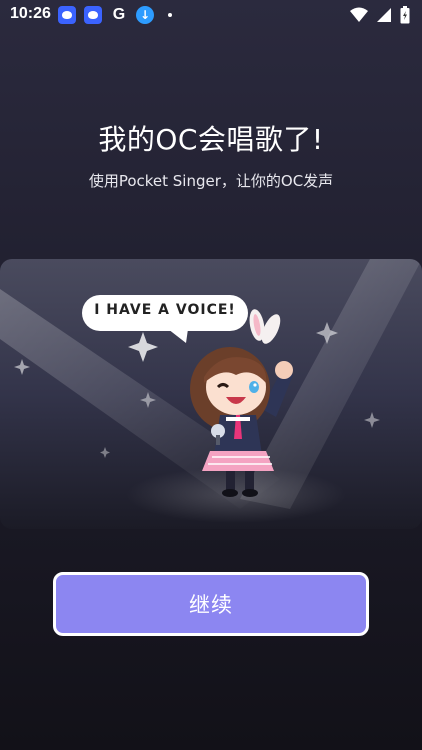  I want to click on status-bar: 10:26 G, so click(211, 14).